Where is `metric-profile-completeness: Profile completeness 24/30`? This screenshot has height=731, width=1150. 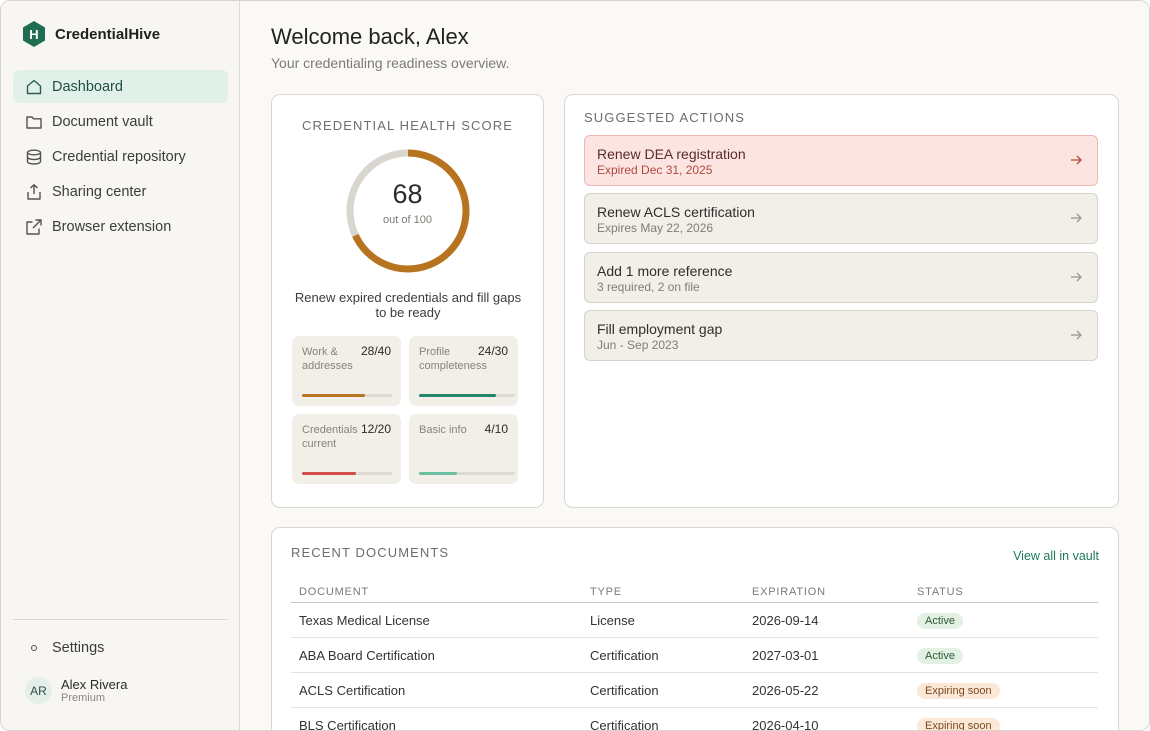
metric-profile-completeness: Profile completeness 24/30 is located at coordinates (463, 371).